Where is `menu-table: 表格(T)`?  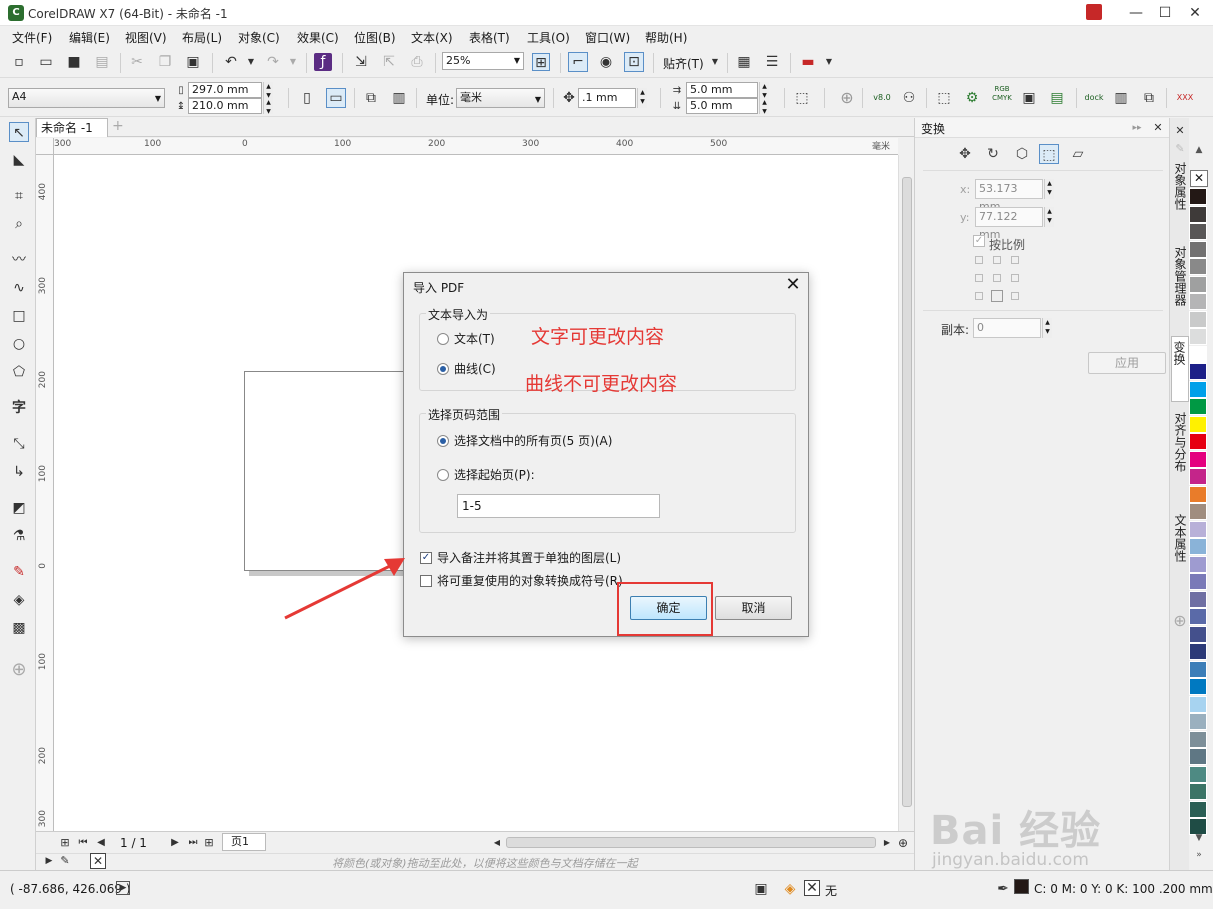 menu-table: 表格(T) is located at coordinates (489, 37).